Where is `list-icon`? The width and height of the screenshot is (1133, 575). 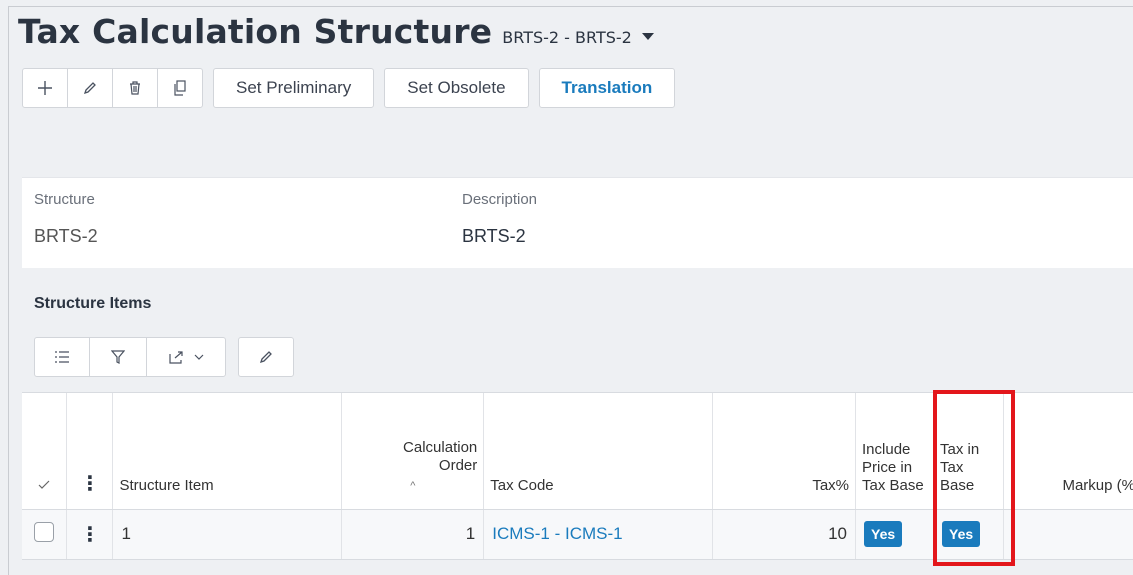
list-icon is located at coordinates (62, 357).